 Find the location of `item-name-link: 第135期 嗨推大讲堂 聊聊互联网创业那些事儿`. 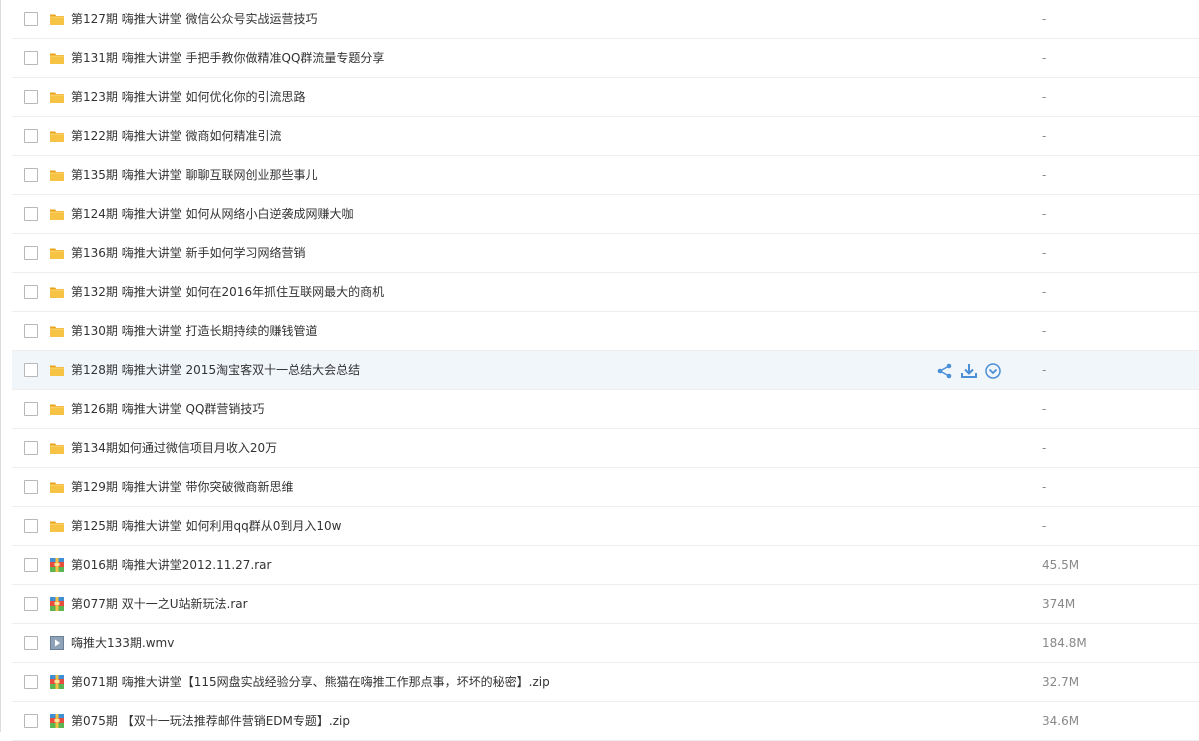

item-name-link: 第135期 嗨推大讲堂 聊聊互联网创业那些事儿 is located at coordinates (194, 175).